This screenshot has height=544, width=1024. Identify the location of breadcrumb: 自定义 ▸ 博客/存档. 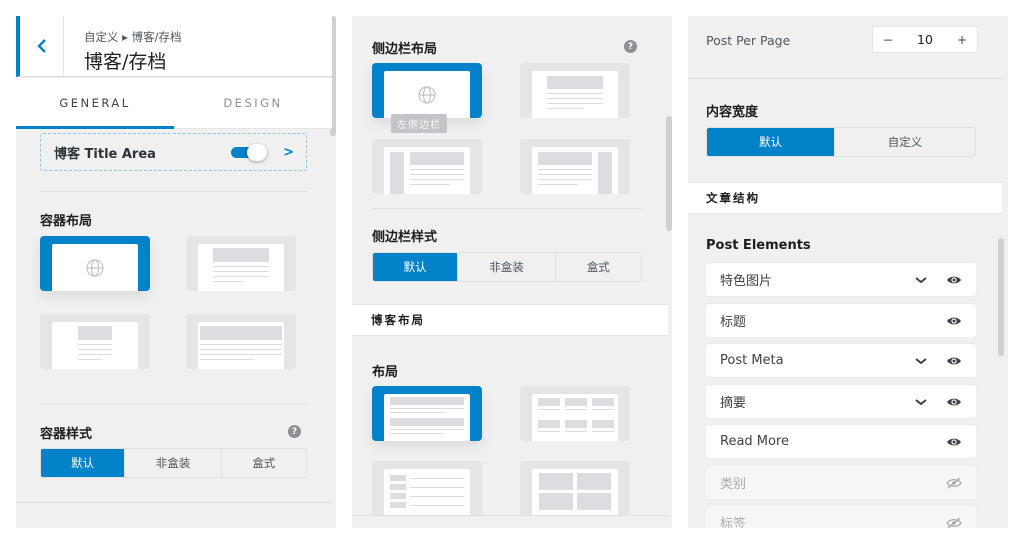
(133, 37).